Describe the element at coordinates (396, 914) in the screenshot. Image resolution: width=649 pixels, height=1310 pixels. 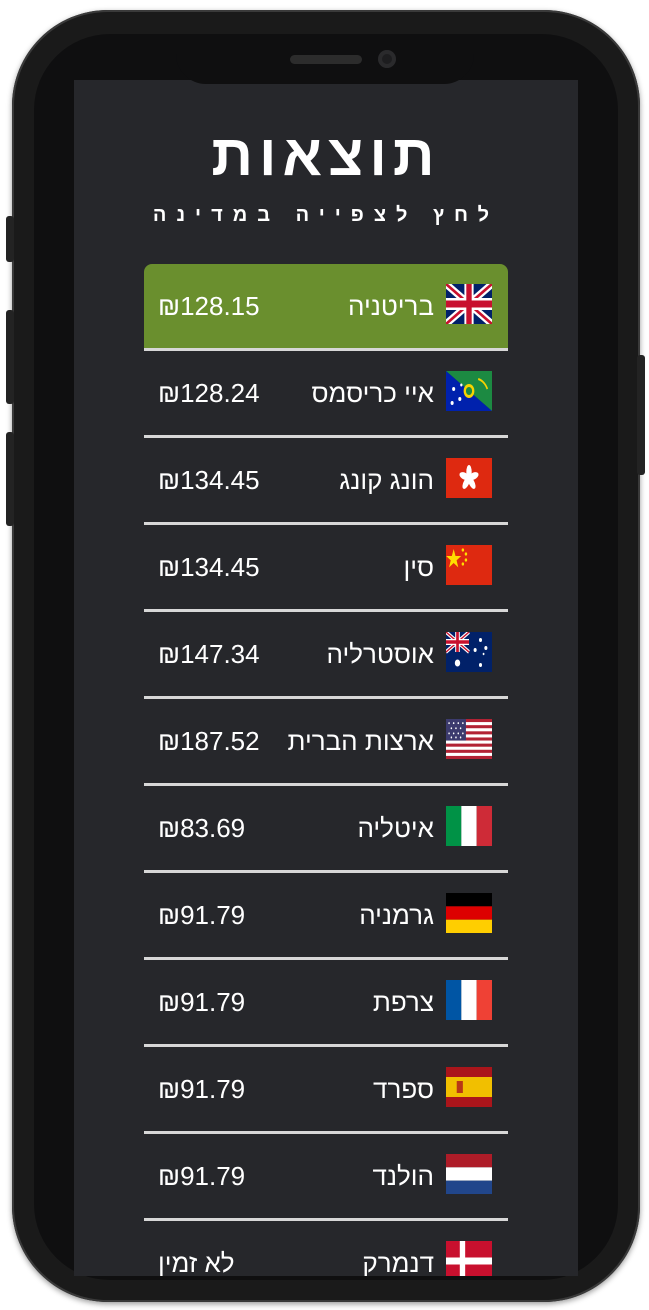
I see `country-name: גרמניה` at that location.